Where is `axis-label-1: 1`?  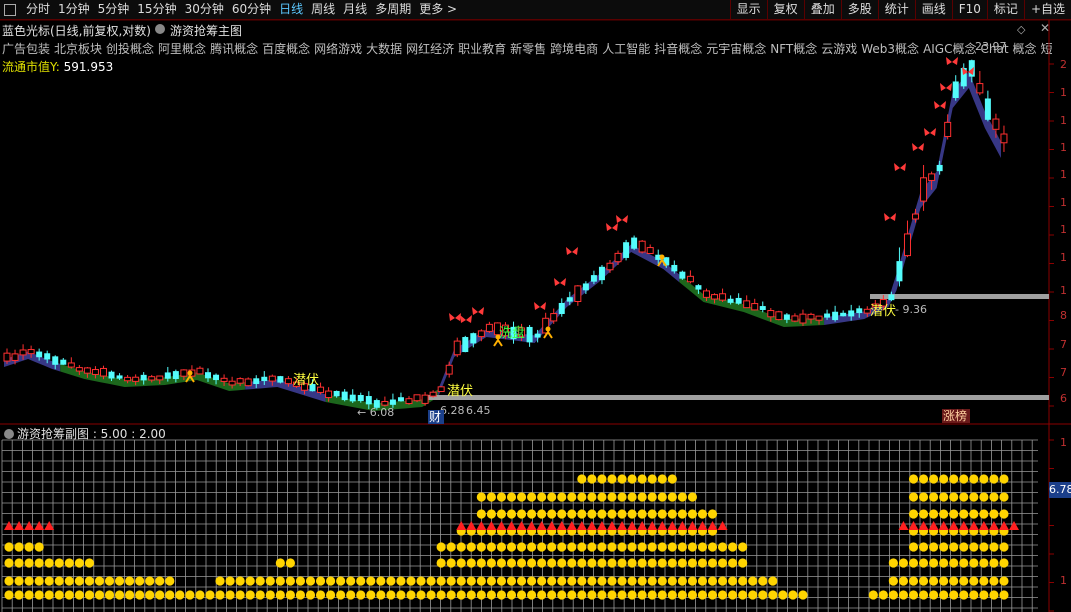
axis-label-1: 1 is located at coordinates (1063, 92).